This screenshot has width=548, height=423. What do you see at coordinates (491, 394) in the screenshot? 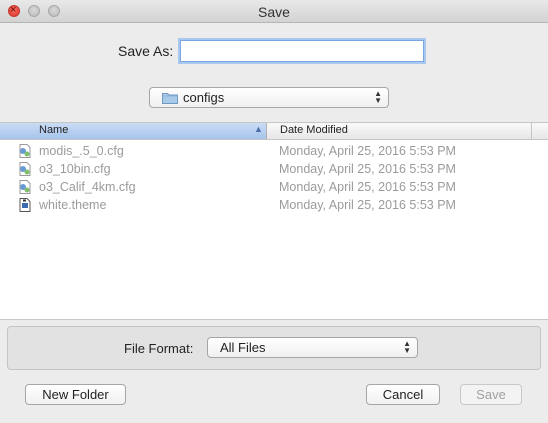
I see `save-button: Save` at bounding box center [491, 394].